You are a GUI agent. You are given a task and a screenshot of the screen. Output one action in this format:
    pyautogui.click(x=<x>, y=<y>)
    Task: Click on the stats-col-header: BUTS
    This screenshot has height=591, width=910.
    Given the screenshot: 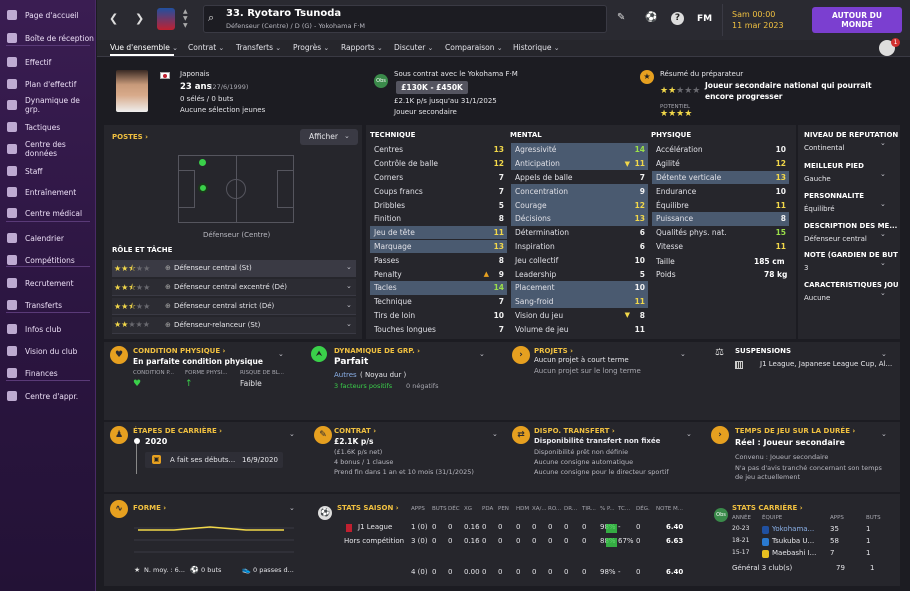 What is the action you would take?
    pyautogui.click(x=439, y=509)
    